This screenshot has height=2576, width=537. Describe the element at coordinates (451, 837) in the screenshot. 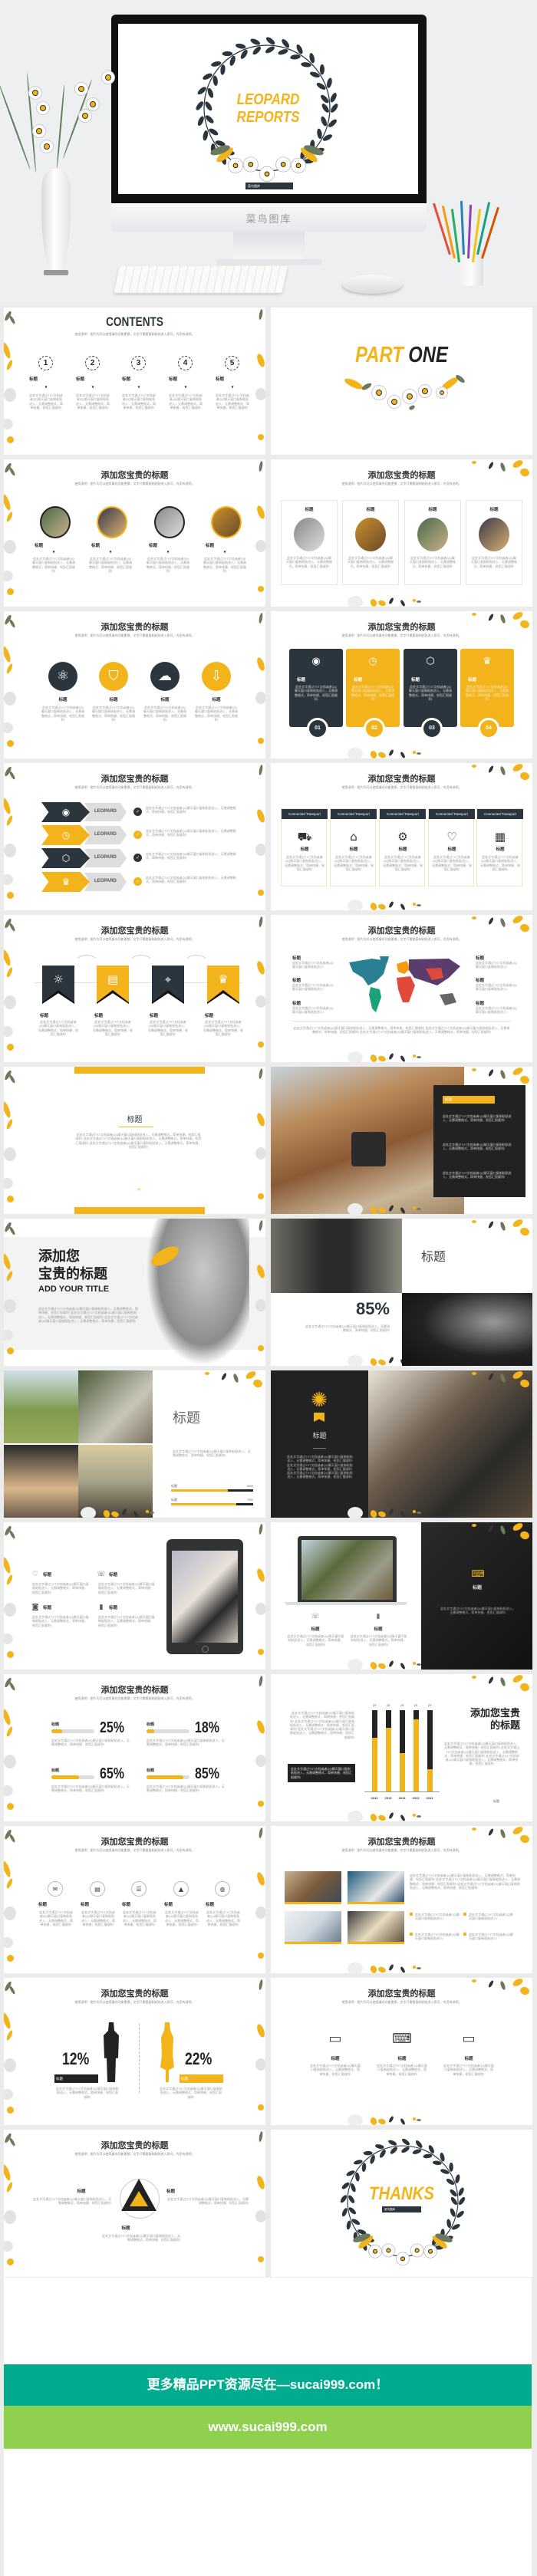

I see `heartbeat-icon: ♡` at that location.